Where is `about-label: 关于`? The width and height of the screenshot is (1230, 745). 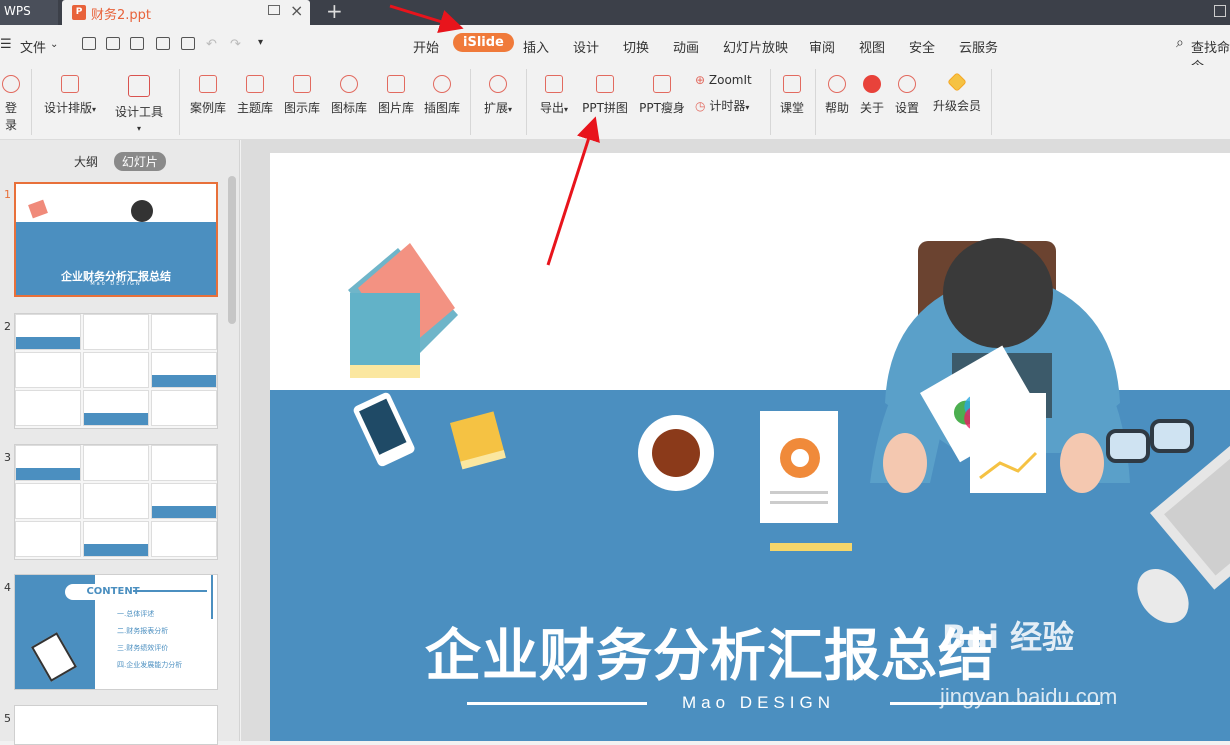 about-label: 关于 is located at coordinates (871, 108).